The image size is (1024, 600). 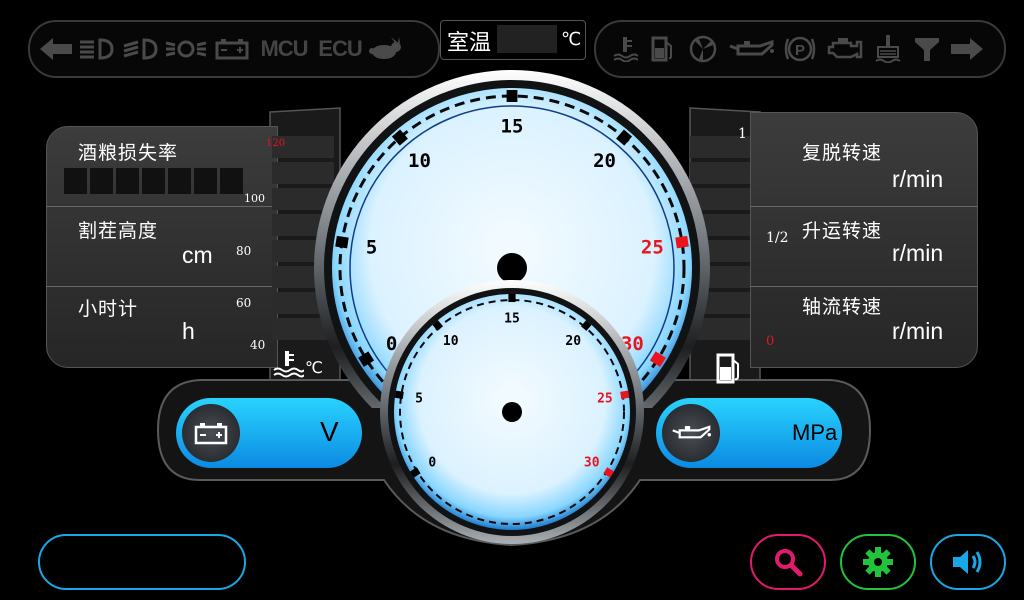 I want to click on main-gauge-label: 15, so click(x=512, y=127).